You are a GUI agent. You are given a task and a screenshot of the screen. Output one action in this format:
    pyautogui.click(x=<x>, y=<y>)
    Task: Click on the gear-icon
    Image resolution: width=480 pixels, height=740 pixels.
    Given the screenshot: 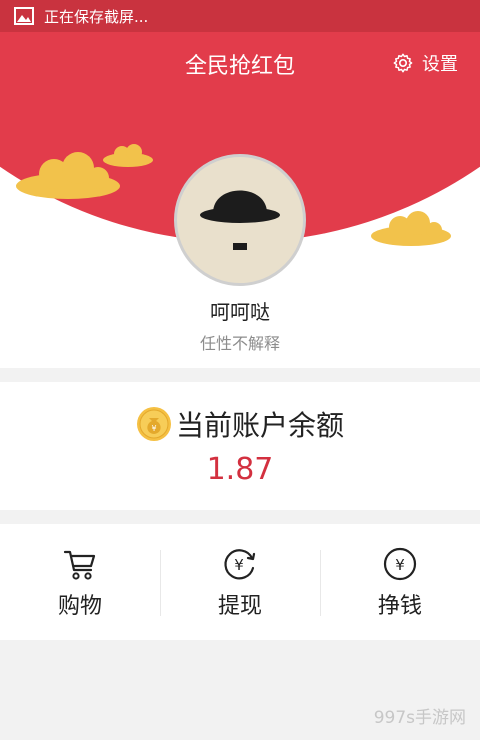 What is the action you would take?
    pyautogui.click(x=403, y=63)
    